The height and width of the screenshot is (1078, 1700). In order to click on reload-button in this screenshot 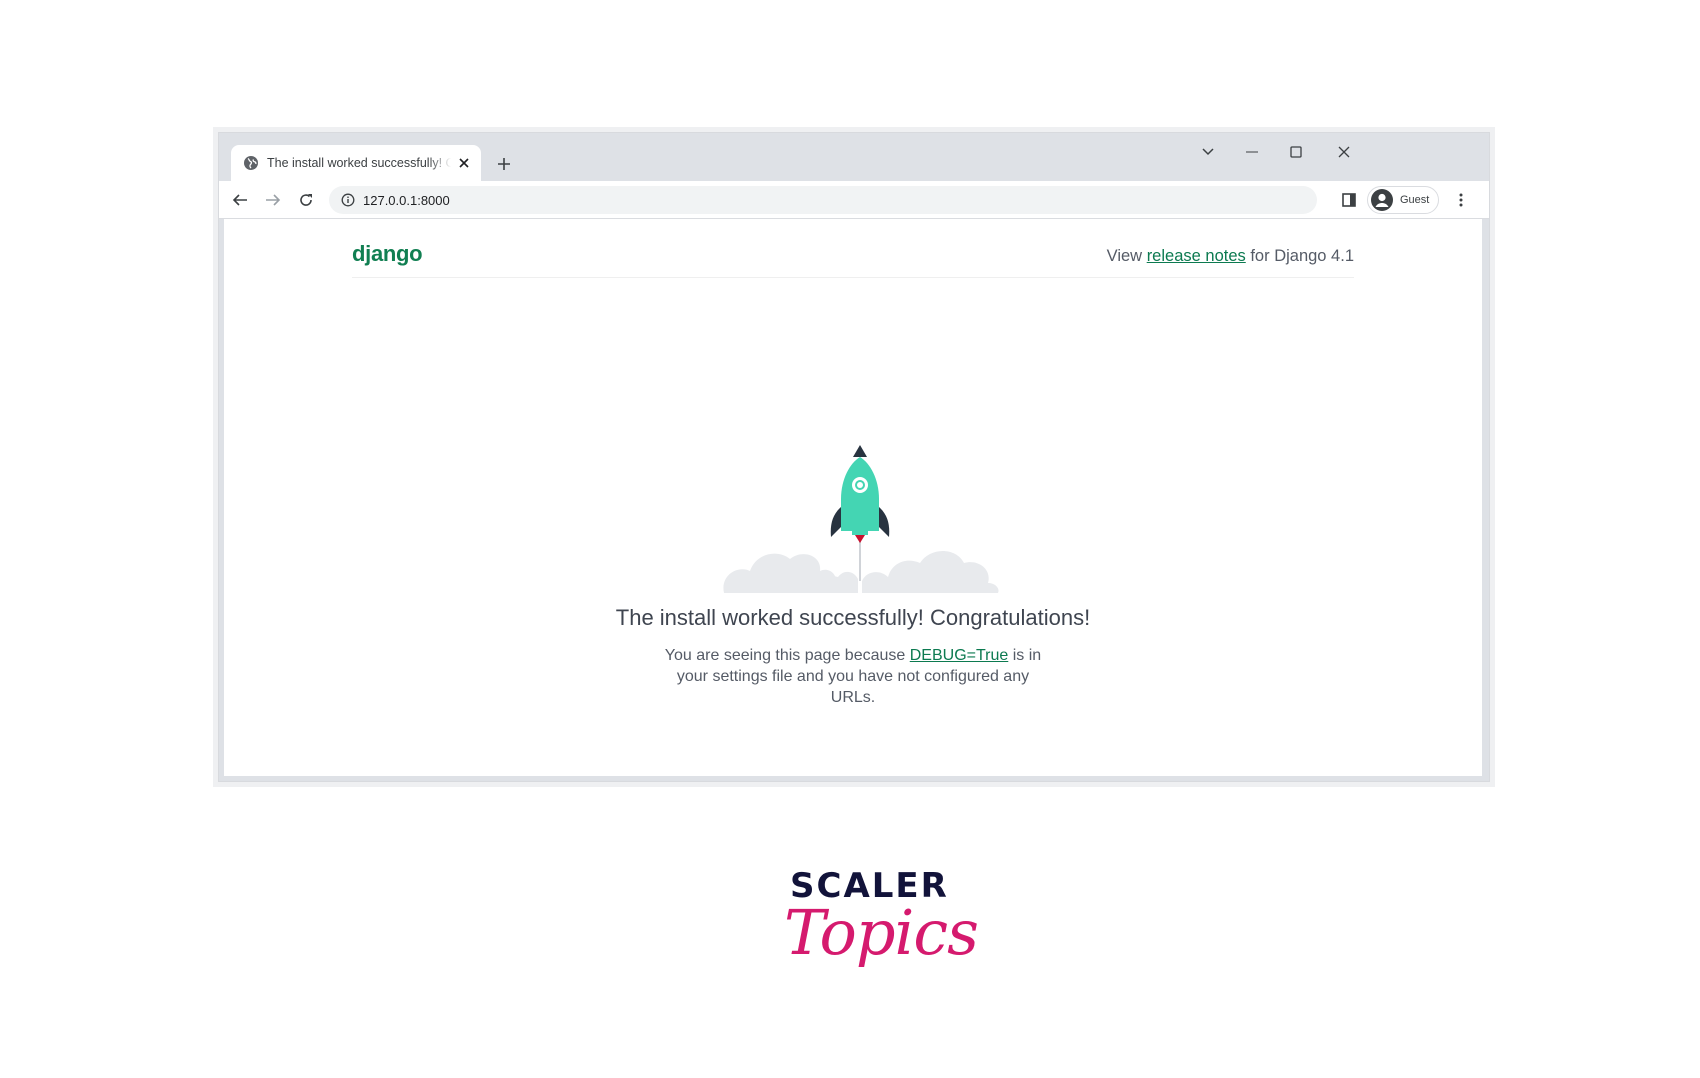, I will do `click(306, 200)`.